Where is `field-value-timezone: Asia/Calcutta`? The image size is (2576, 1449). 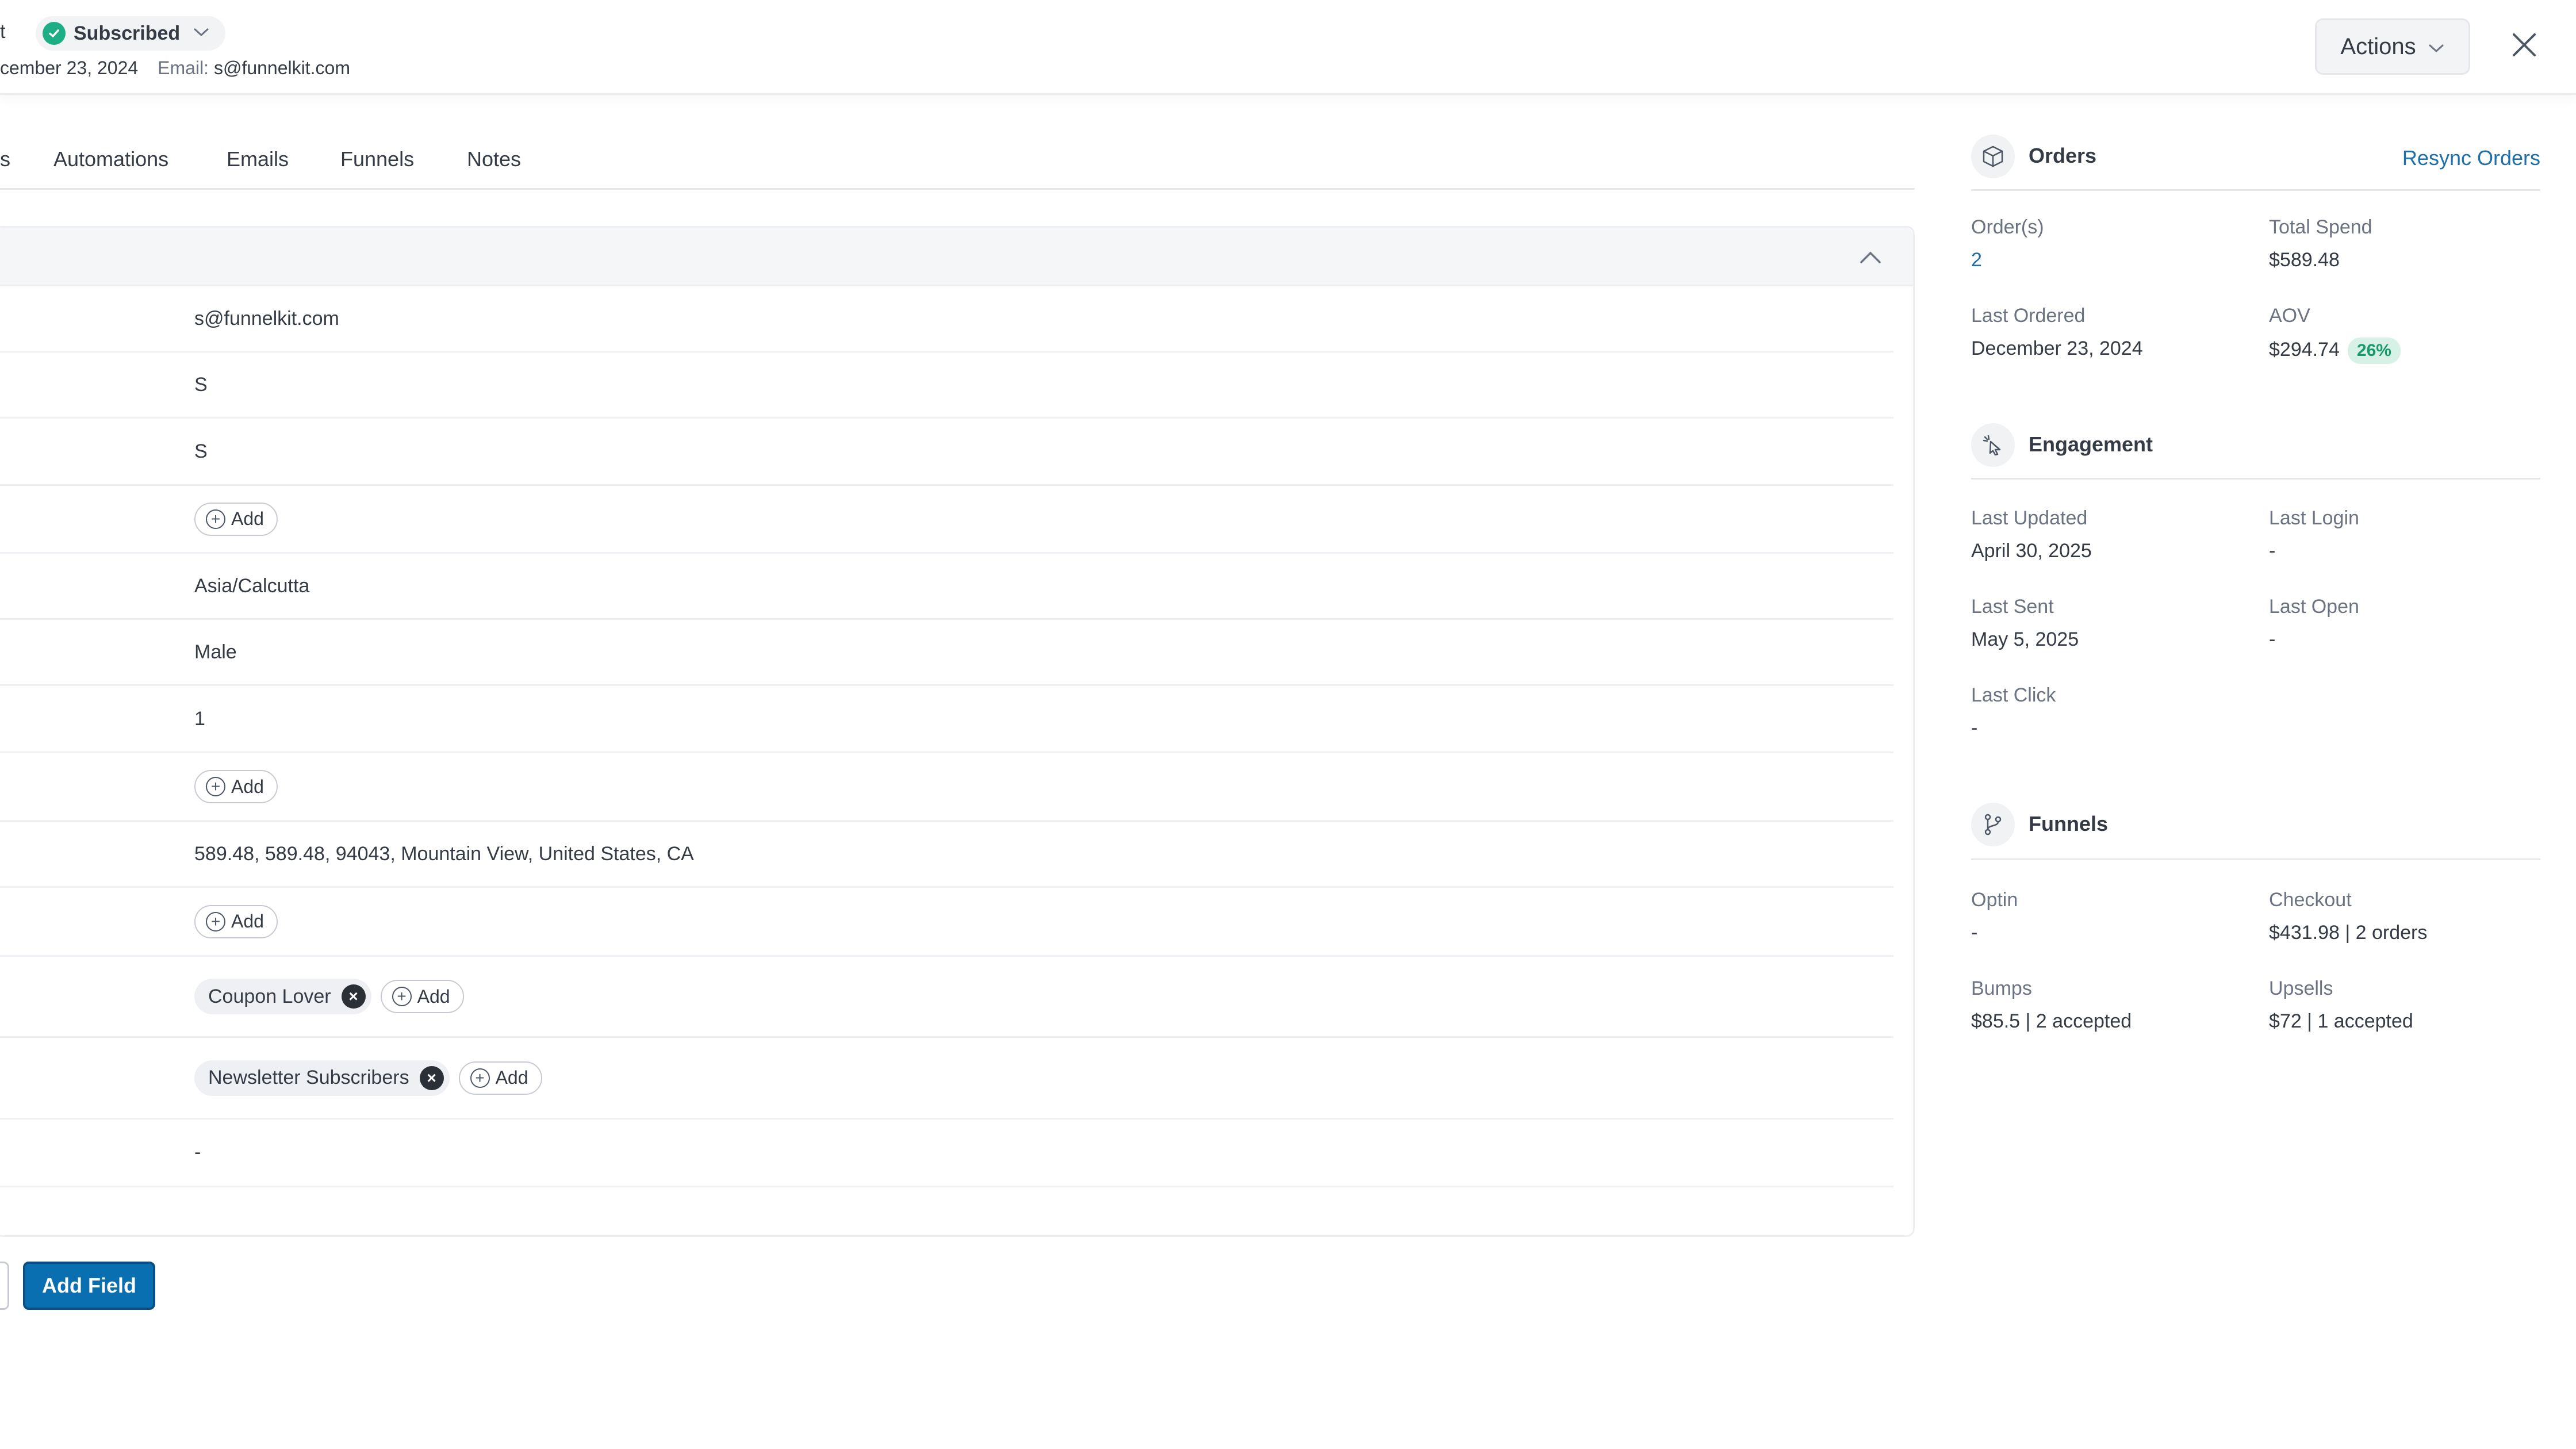
field-value-timezone: Asia/Calcutta is located at coordinates (252, 585).